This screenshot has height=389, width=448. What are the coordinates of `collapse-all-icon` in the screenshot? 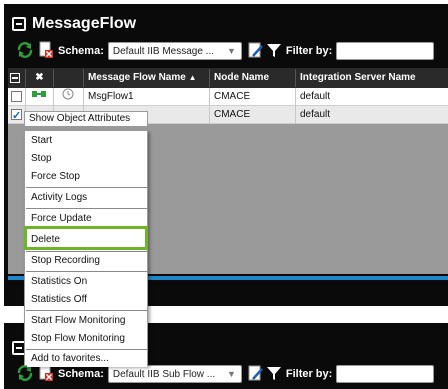 It's located at (15, 78).